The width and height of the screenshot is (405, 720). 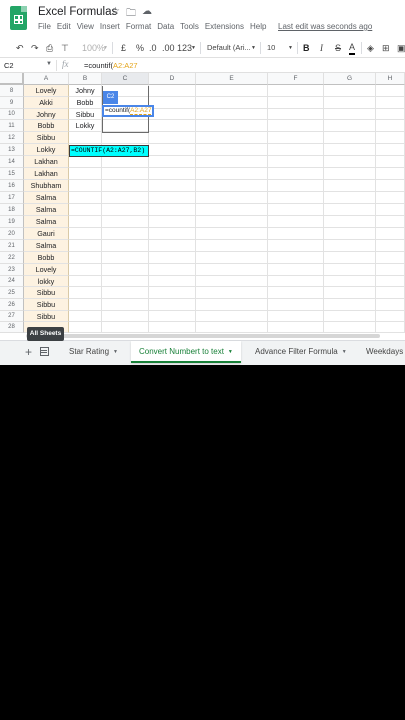 I want to click on cell-b28, so click(x=85, y=327).